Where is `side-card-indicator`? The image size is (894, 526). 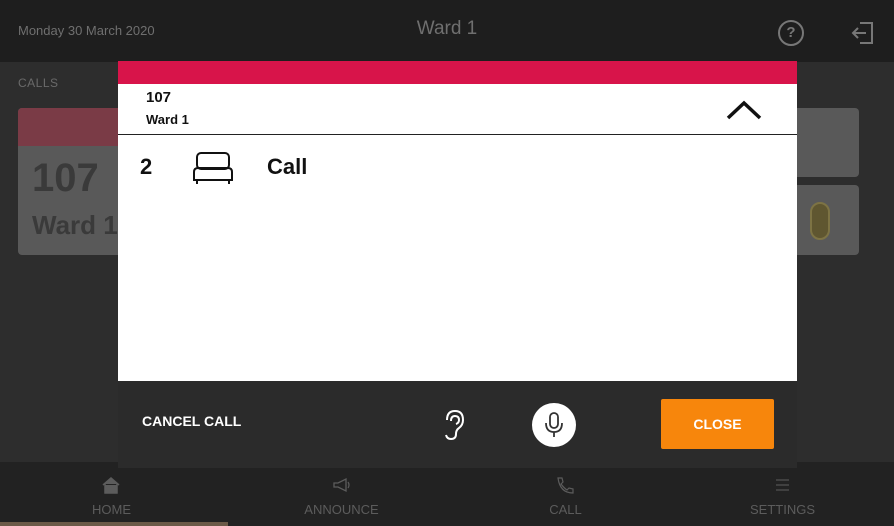 side-card-indicator is located at coordinates (824, 220).